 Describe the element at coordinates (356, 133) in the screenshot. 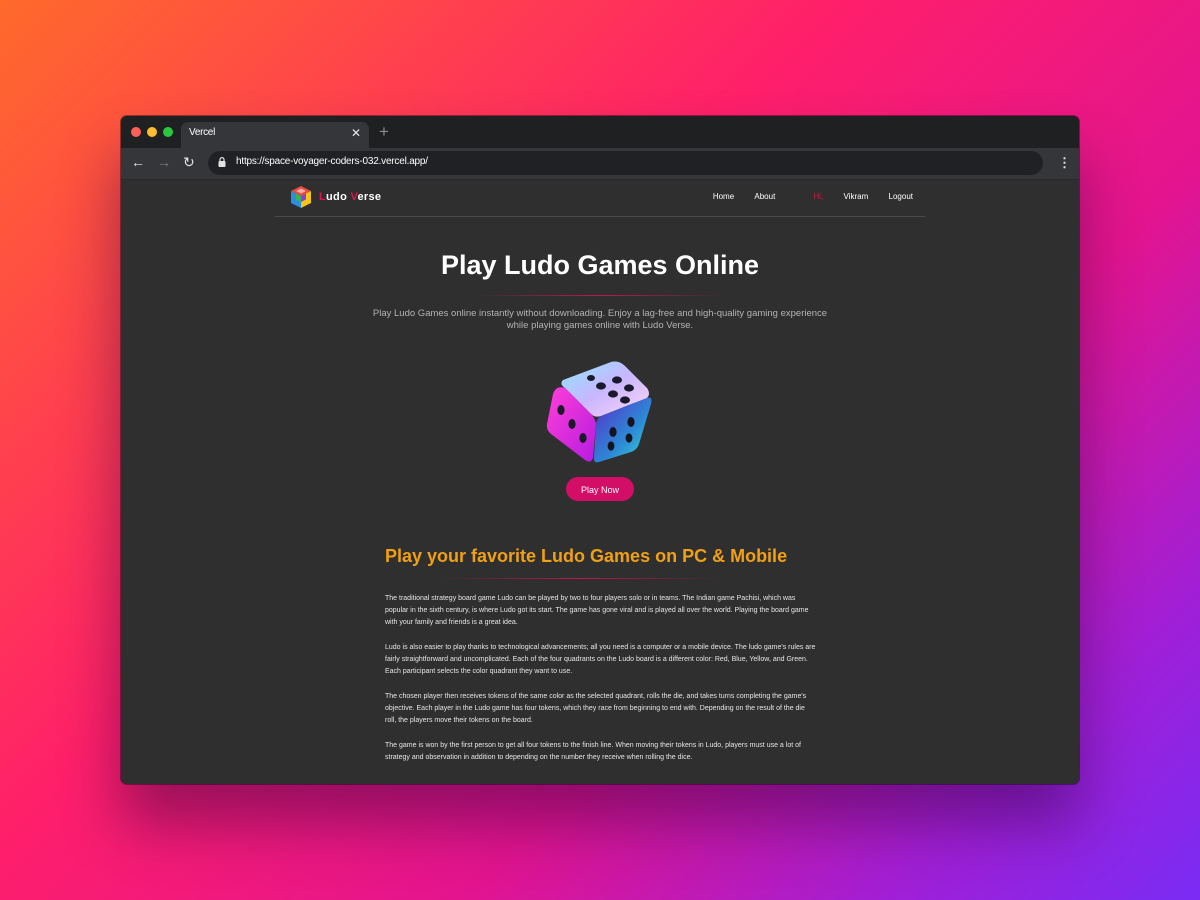

I see `close-tab-icon: ✕` at that location.